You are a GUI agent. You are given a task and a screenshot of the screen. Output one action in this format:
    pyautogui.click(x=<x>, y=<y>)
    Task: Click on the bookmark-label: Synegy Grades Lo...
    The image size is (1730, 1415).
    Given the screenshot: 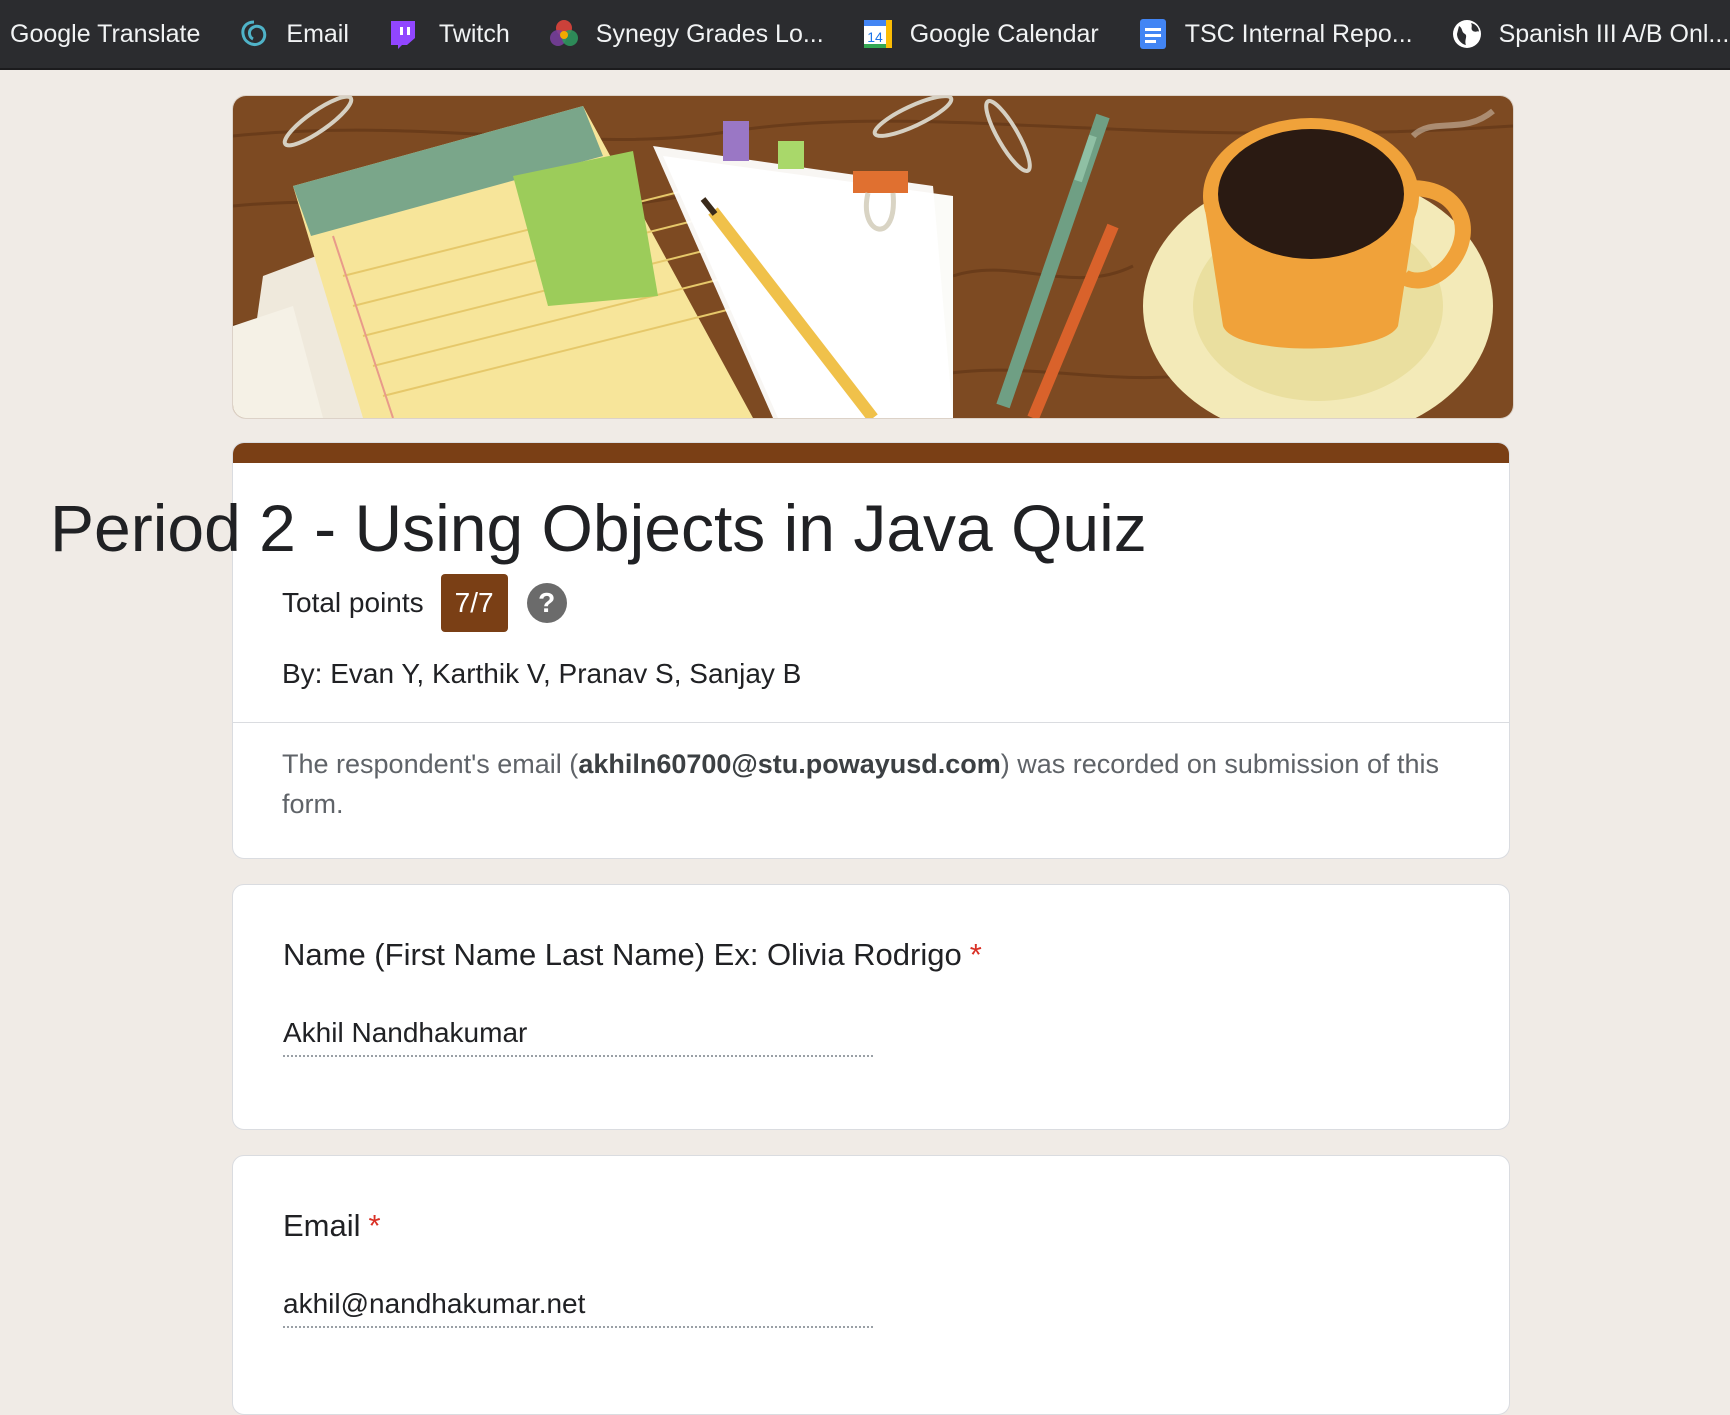 What is the action you would take?
    pyautogui.click(x=709, y=33)
    